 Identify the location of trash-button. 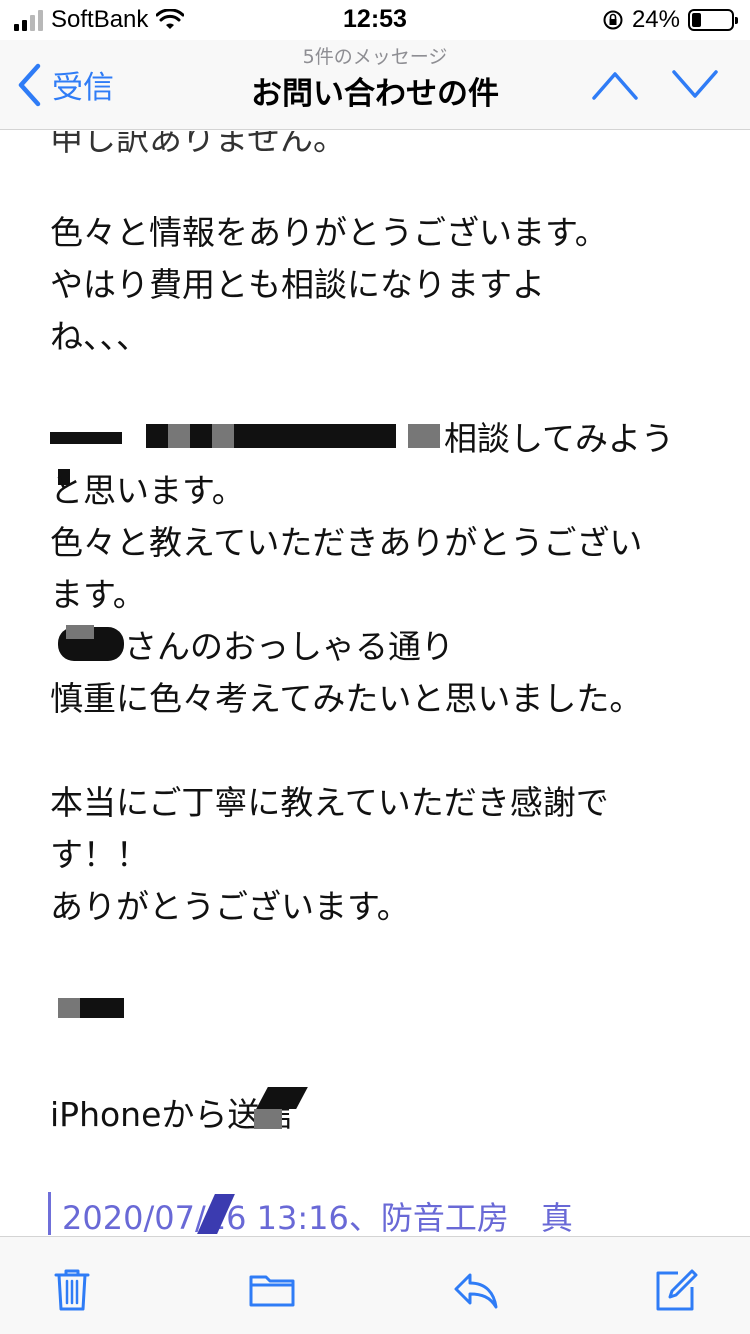
(72, 1289).